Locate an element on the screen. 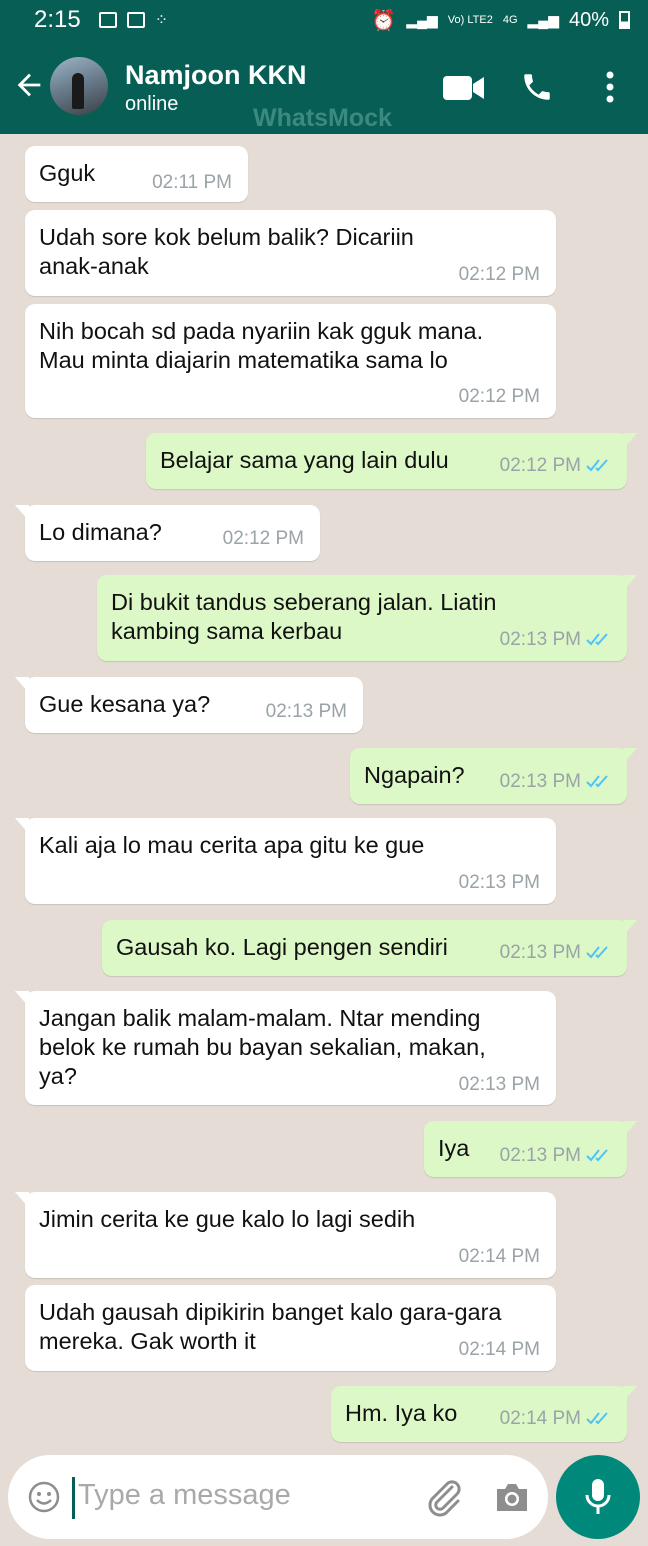  message-text: Jimin cerita ke gue kalo lo lagi sedih is located at coordinates (227, 1219).